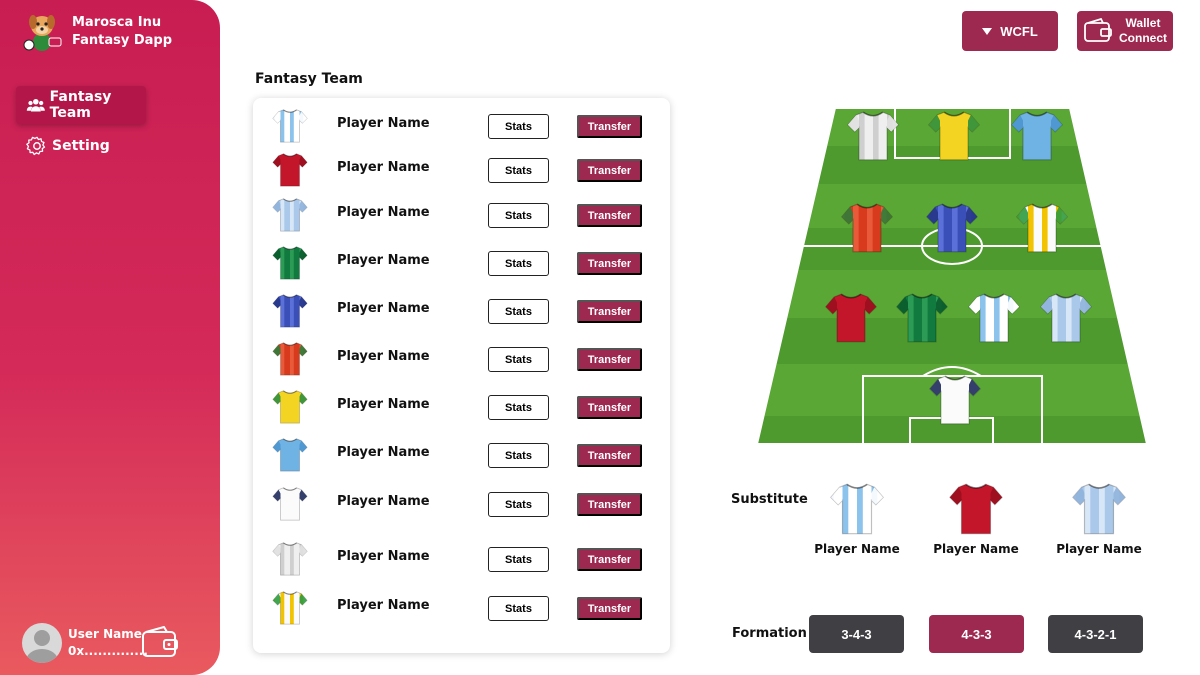 The image size is (1200, 675). I want to click on user-name: User Name, so click(105, 634).